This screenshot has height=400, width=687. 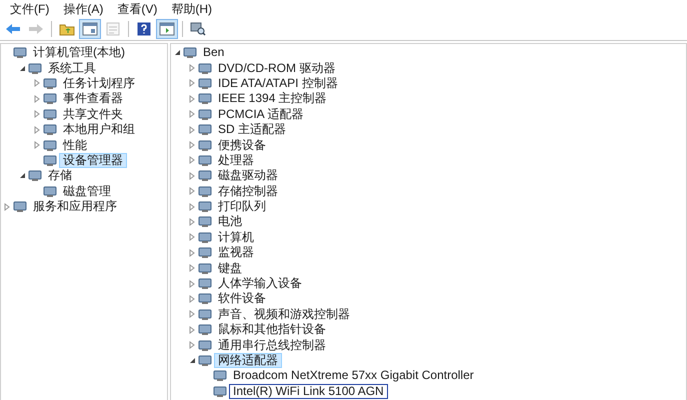 I want to click on tree-item: 存储, so click(x=60, y=176).